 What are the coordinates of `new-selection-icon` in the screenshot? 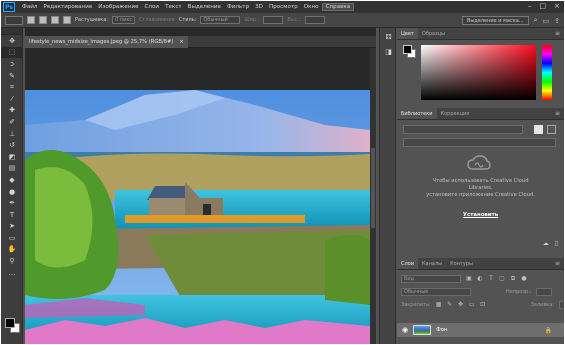 It's located at (31, 20).